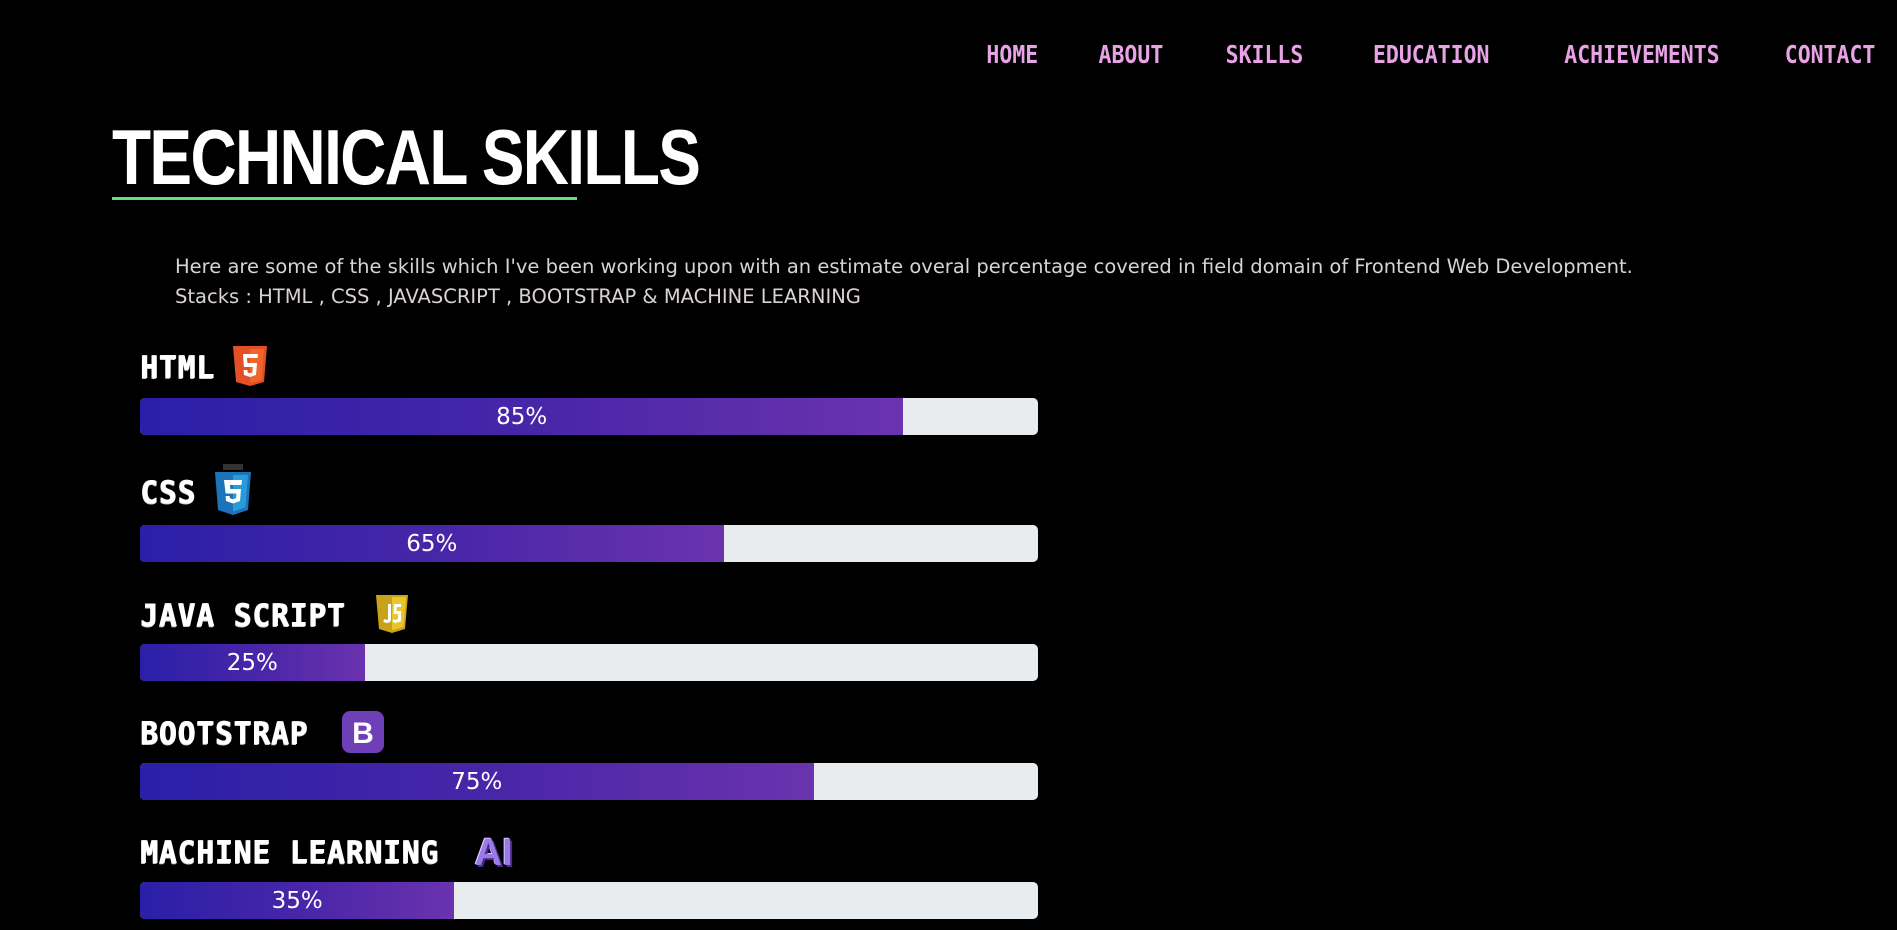 The height and width of the screenshot is (930, 1897). I want to click on skill-header: MACHINE LEARNING AI, so click(589, 853).